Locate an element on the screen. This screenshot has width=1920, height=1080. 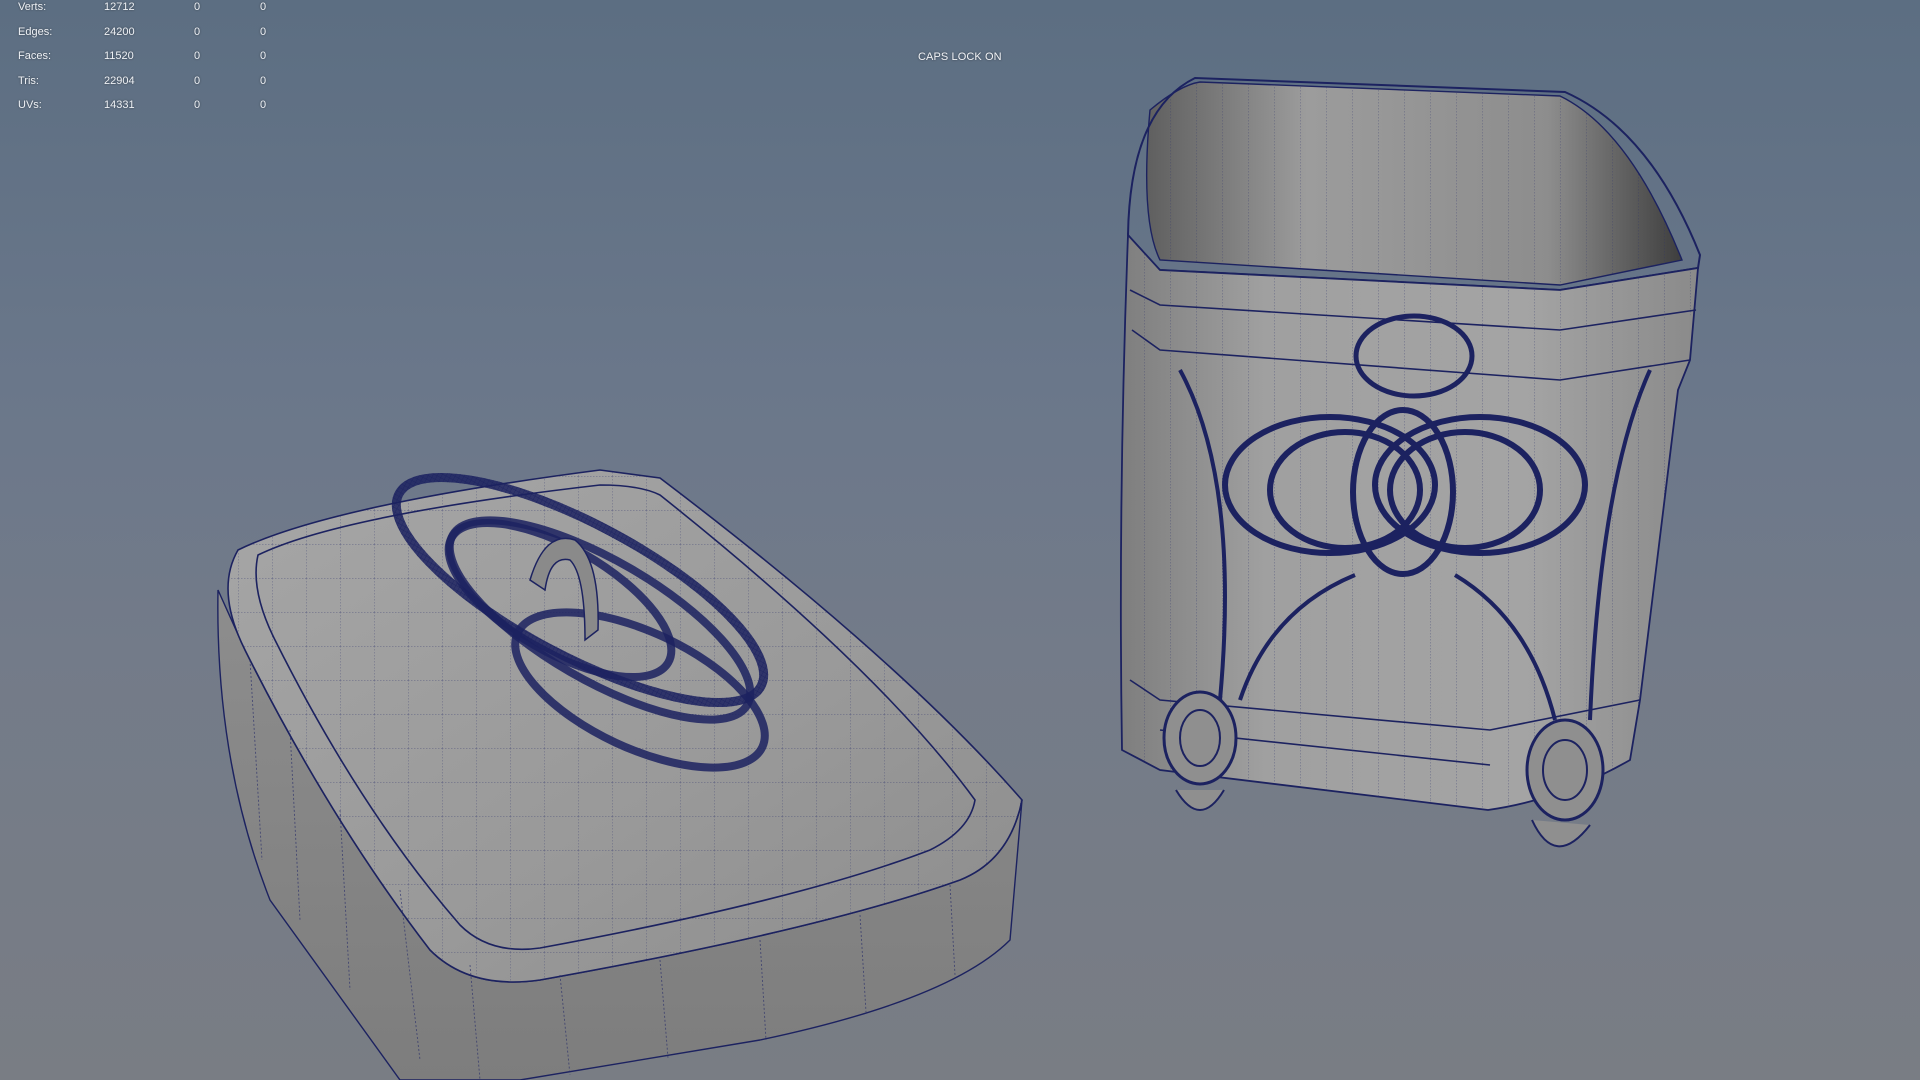
hud-row-faces: Faces: 11520 0 0 is located at coordinates (145, 61).